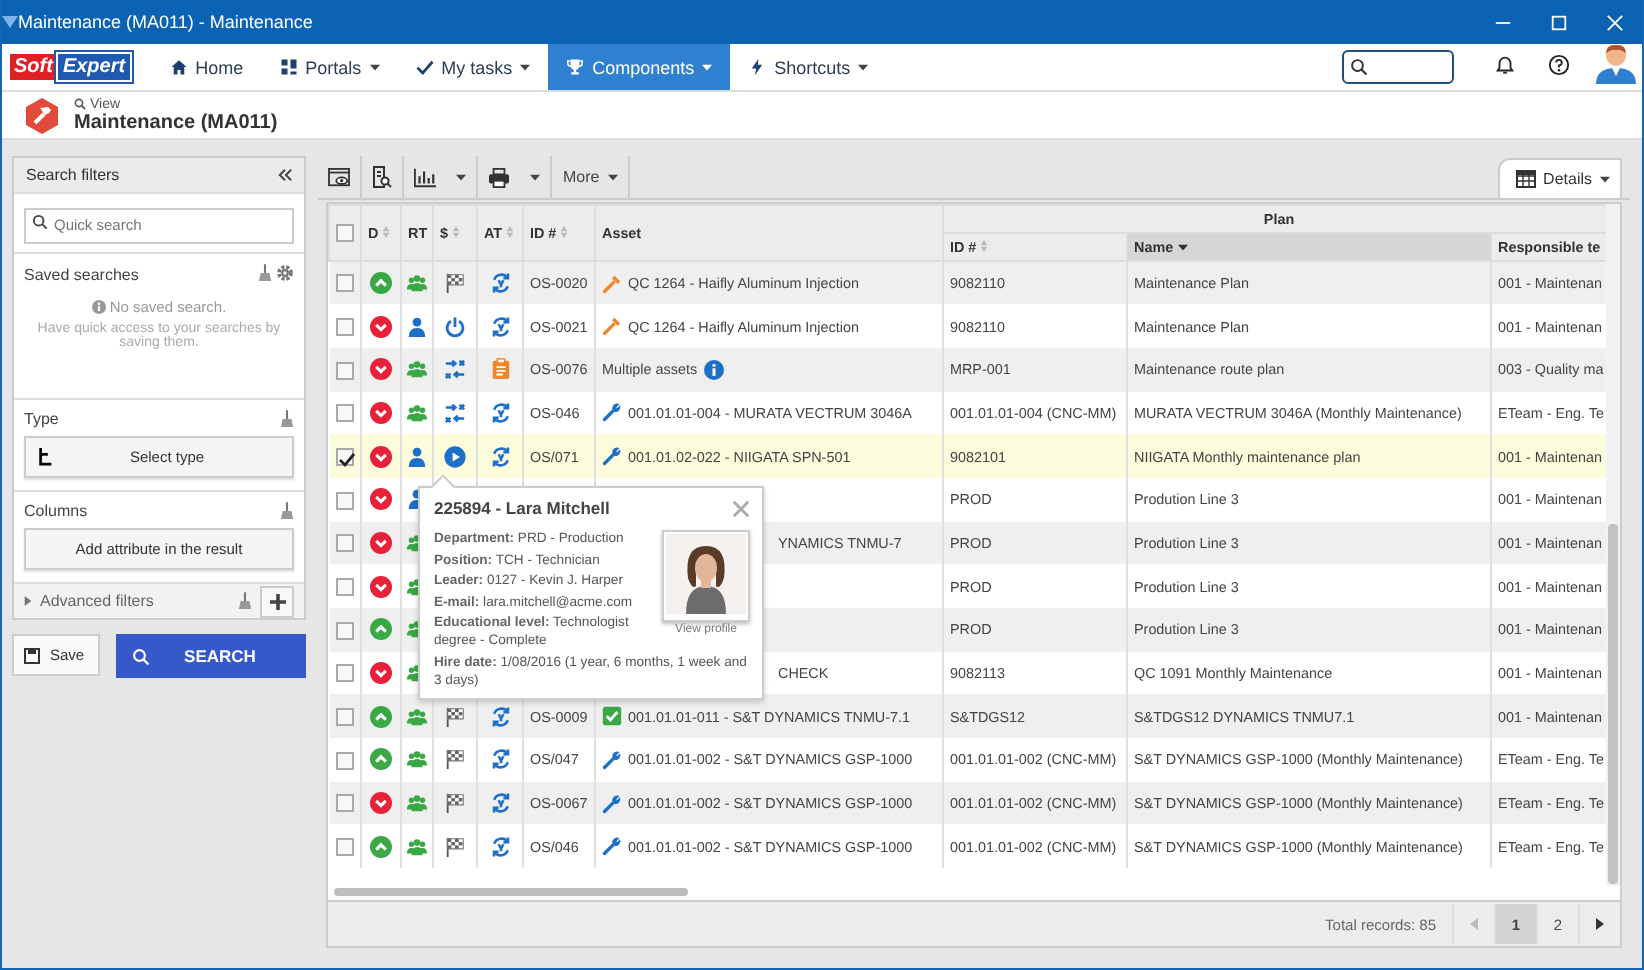 The height and width of the screenshot is (970, 1644). What do you see at coordinates (166, 22) in the screenshot?
I see `window-title: Maintenance (MA011) - Maintenance` at bounding box center [166, 22].